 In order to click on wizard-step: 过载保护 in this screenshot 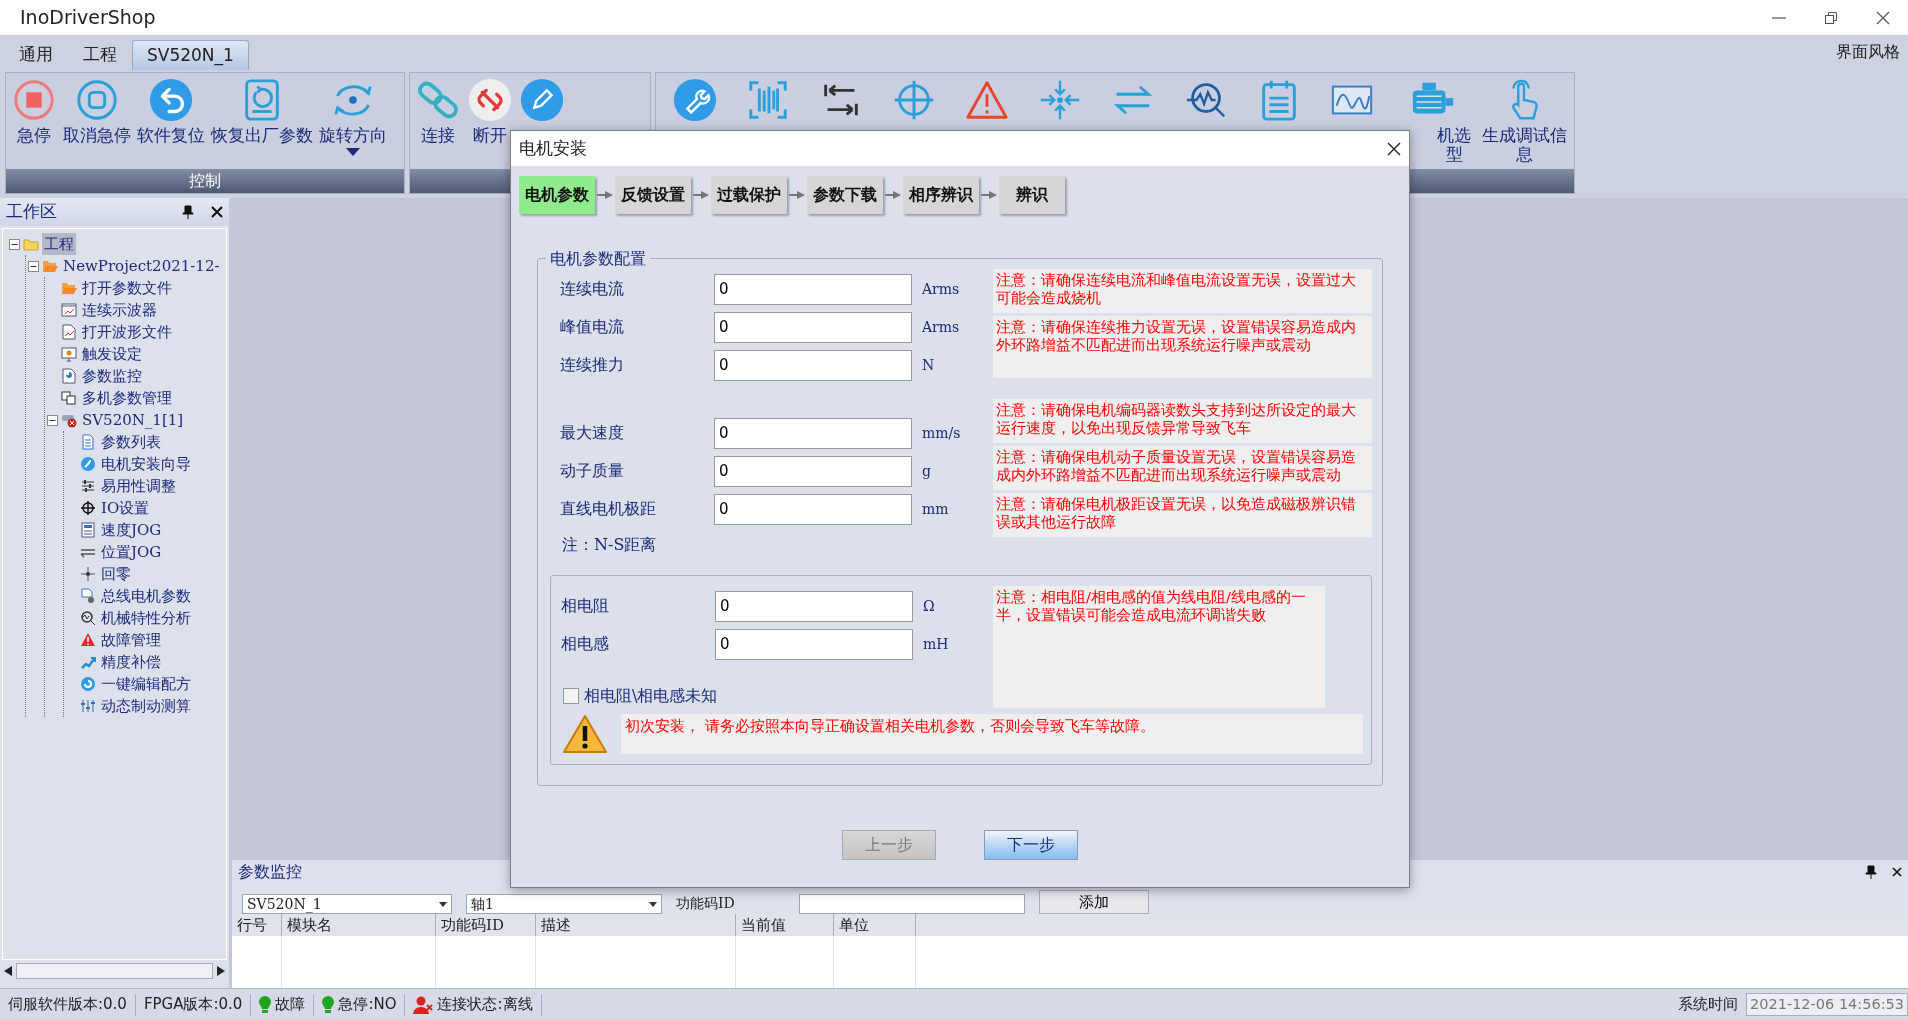, I will do `click(749, 195)`.